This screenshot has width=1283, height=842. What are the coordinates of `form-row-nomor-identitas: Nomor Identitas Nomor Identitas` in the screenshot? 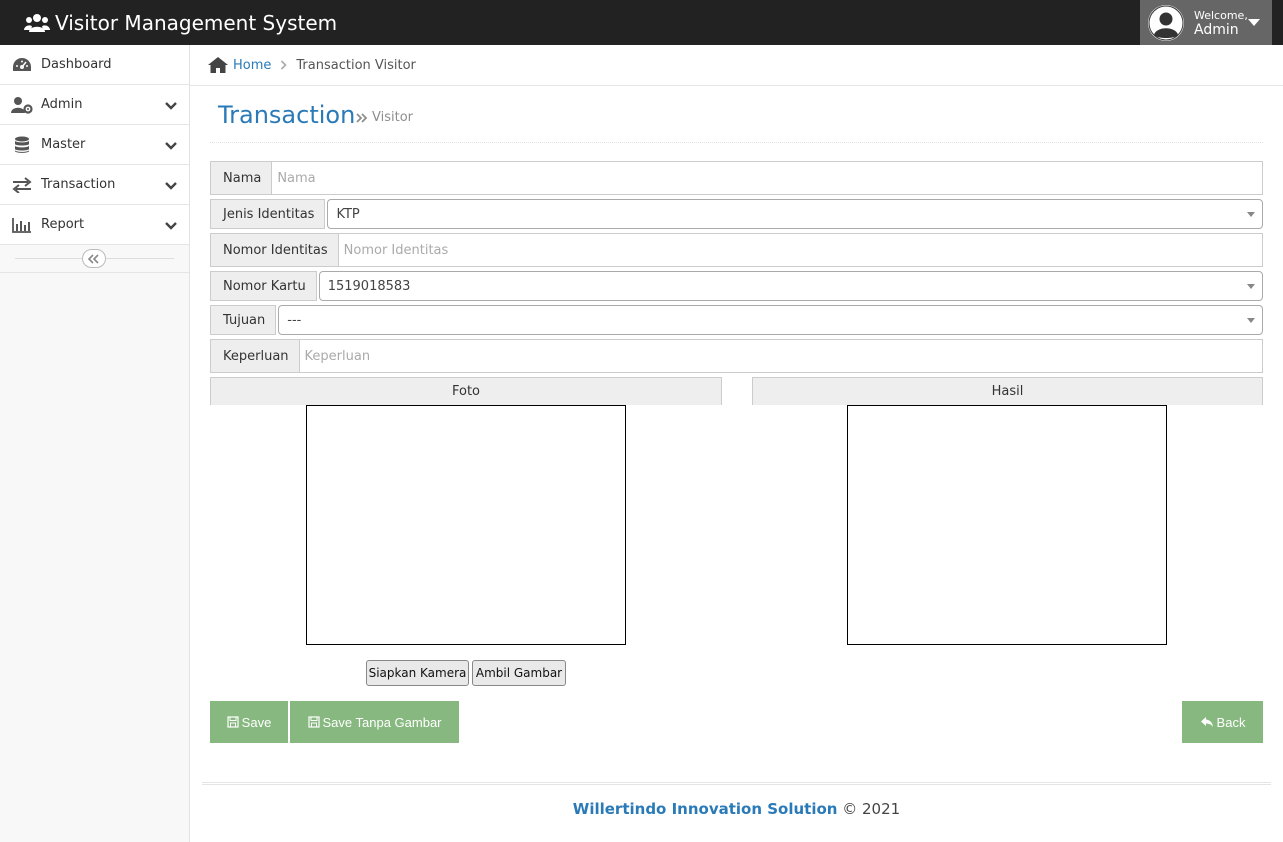 It's located at (736, 250).